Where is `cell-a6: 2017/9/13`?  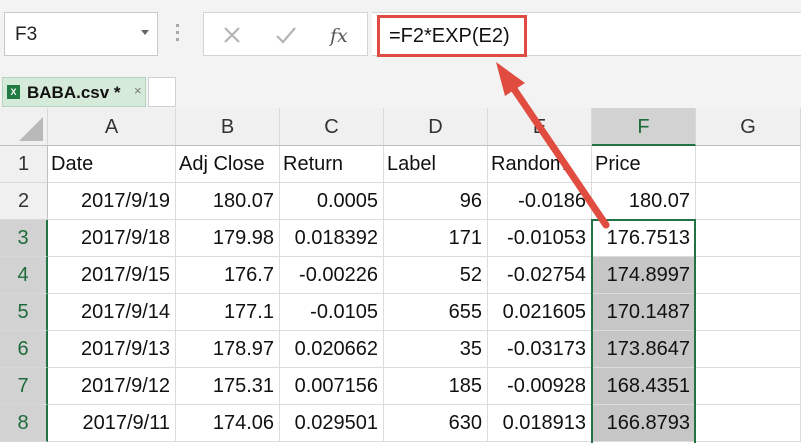 cell-a6: 2017/9/13 is located at coordinates (112, 349).